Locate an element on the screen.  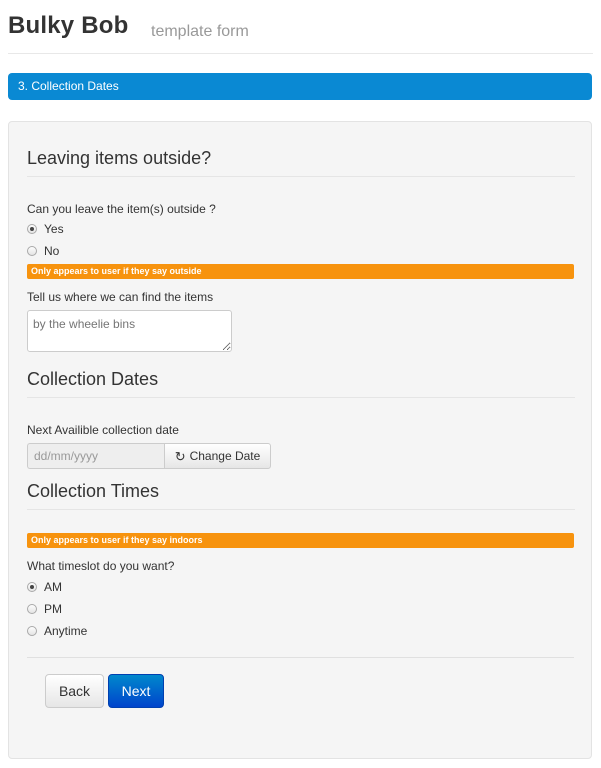
change-date-button: ↻ Change Date is located at coordinates (217, 456).